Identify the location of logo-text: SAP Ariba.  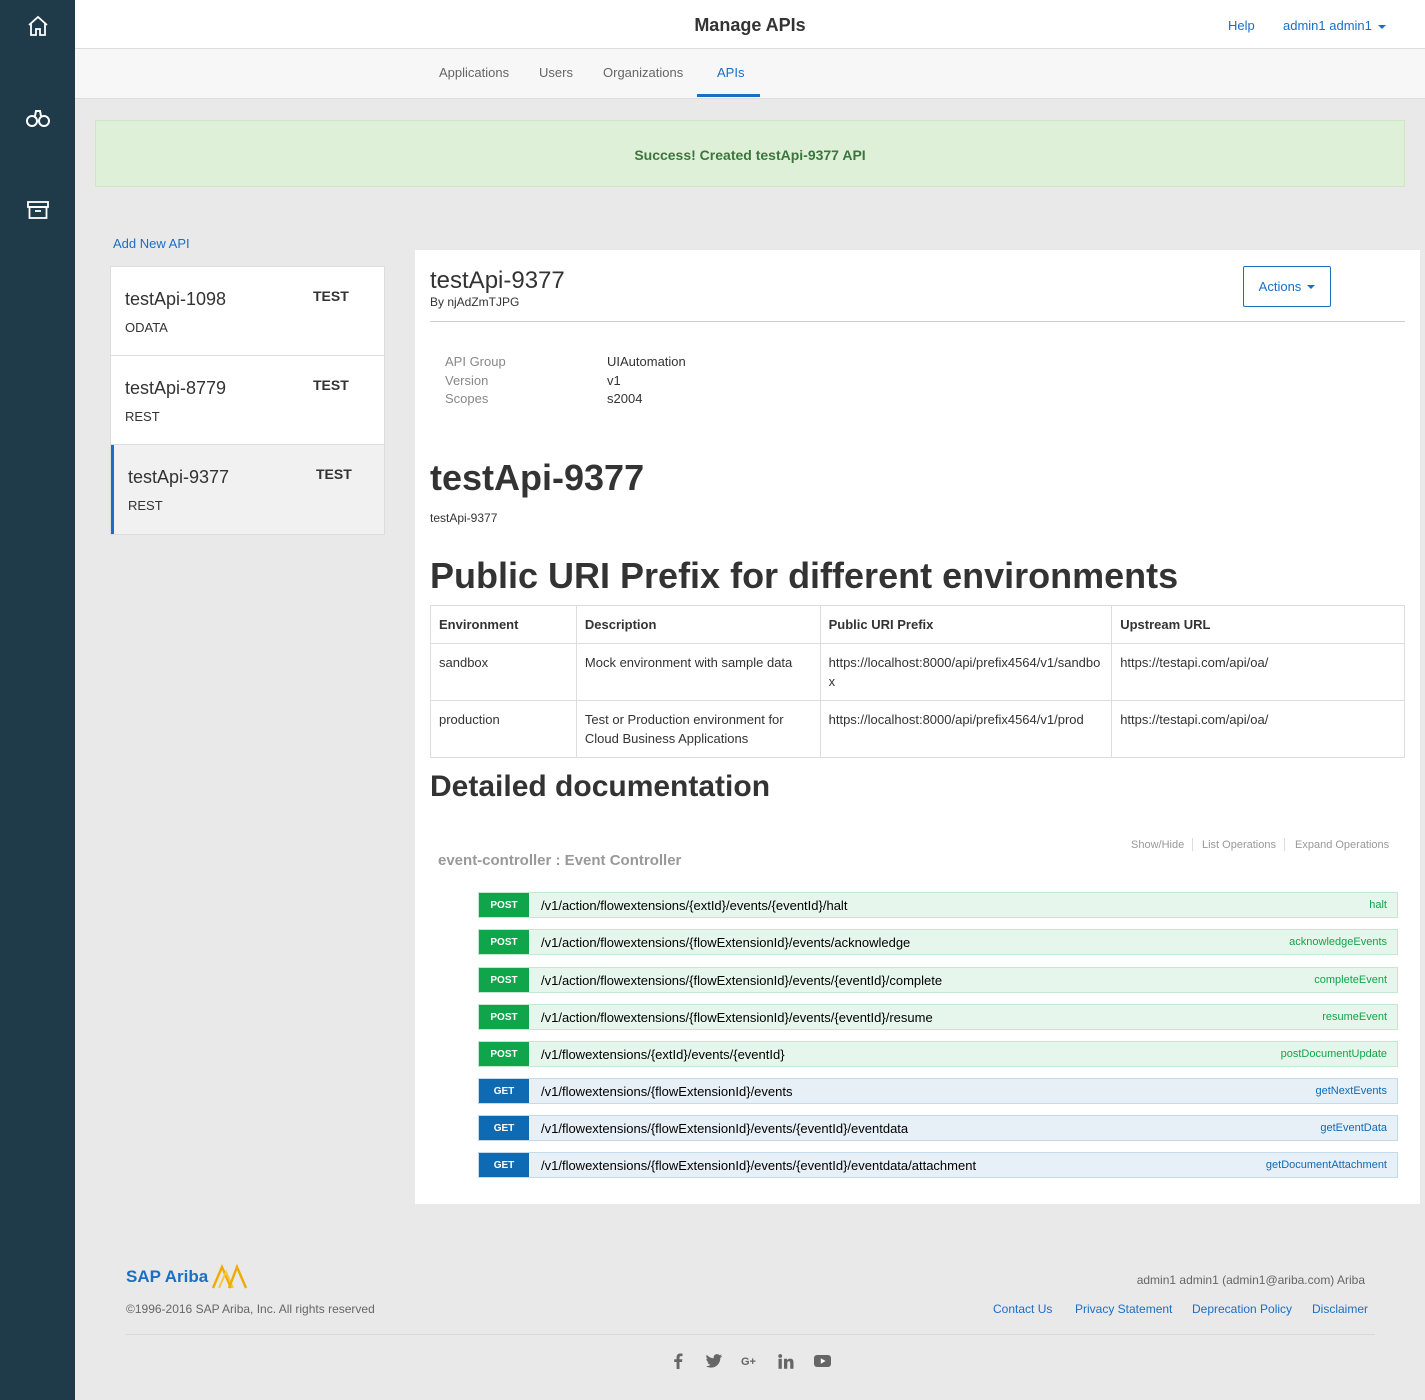
(167, 1276).